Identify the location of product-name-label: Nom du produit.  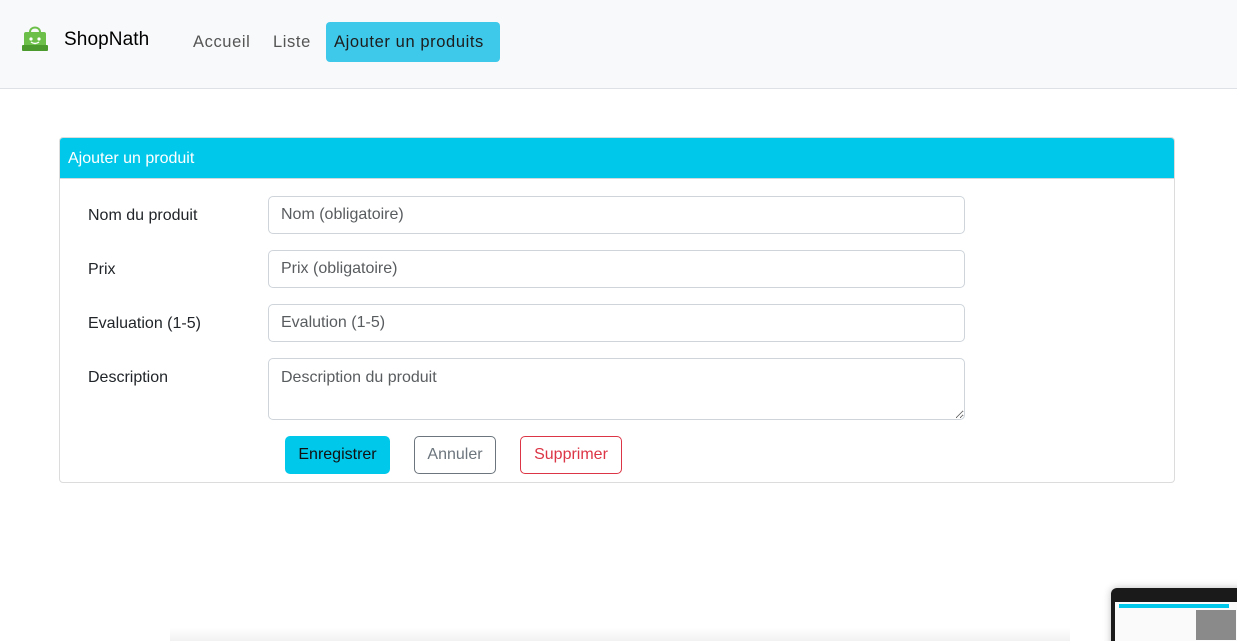
(143, 215).